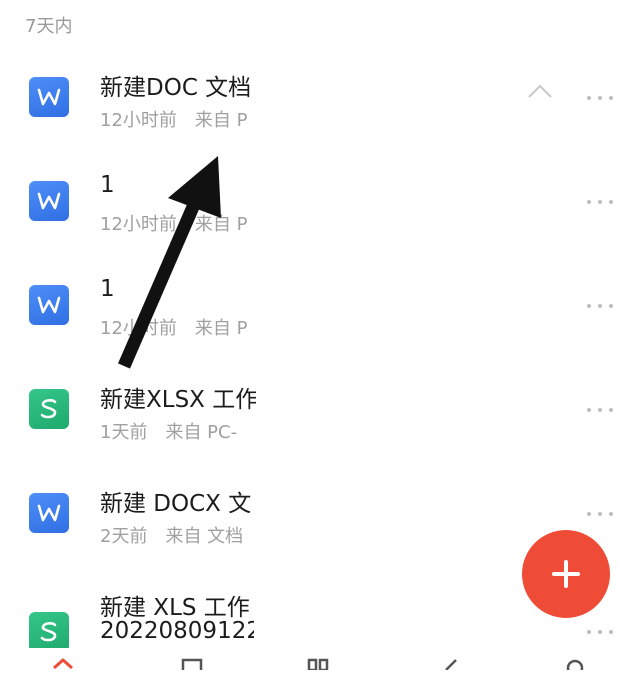 The image size is (640, 680). What do you see at coordinates (63, 663) in the screenshot?
I see `home-tab-icon` at bounding box center [63, 663].